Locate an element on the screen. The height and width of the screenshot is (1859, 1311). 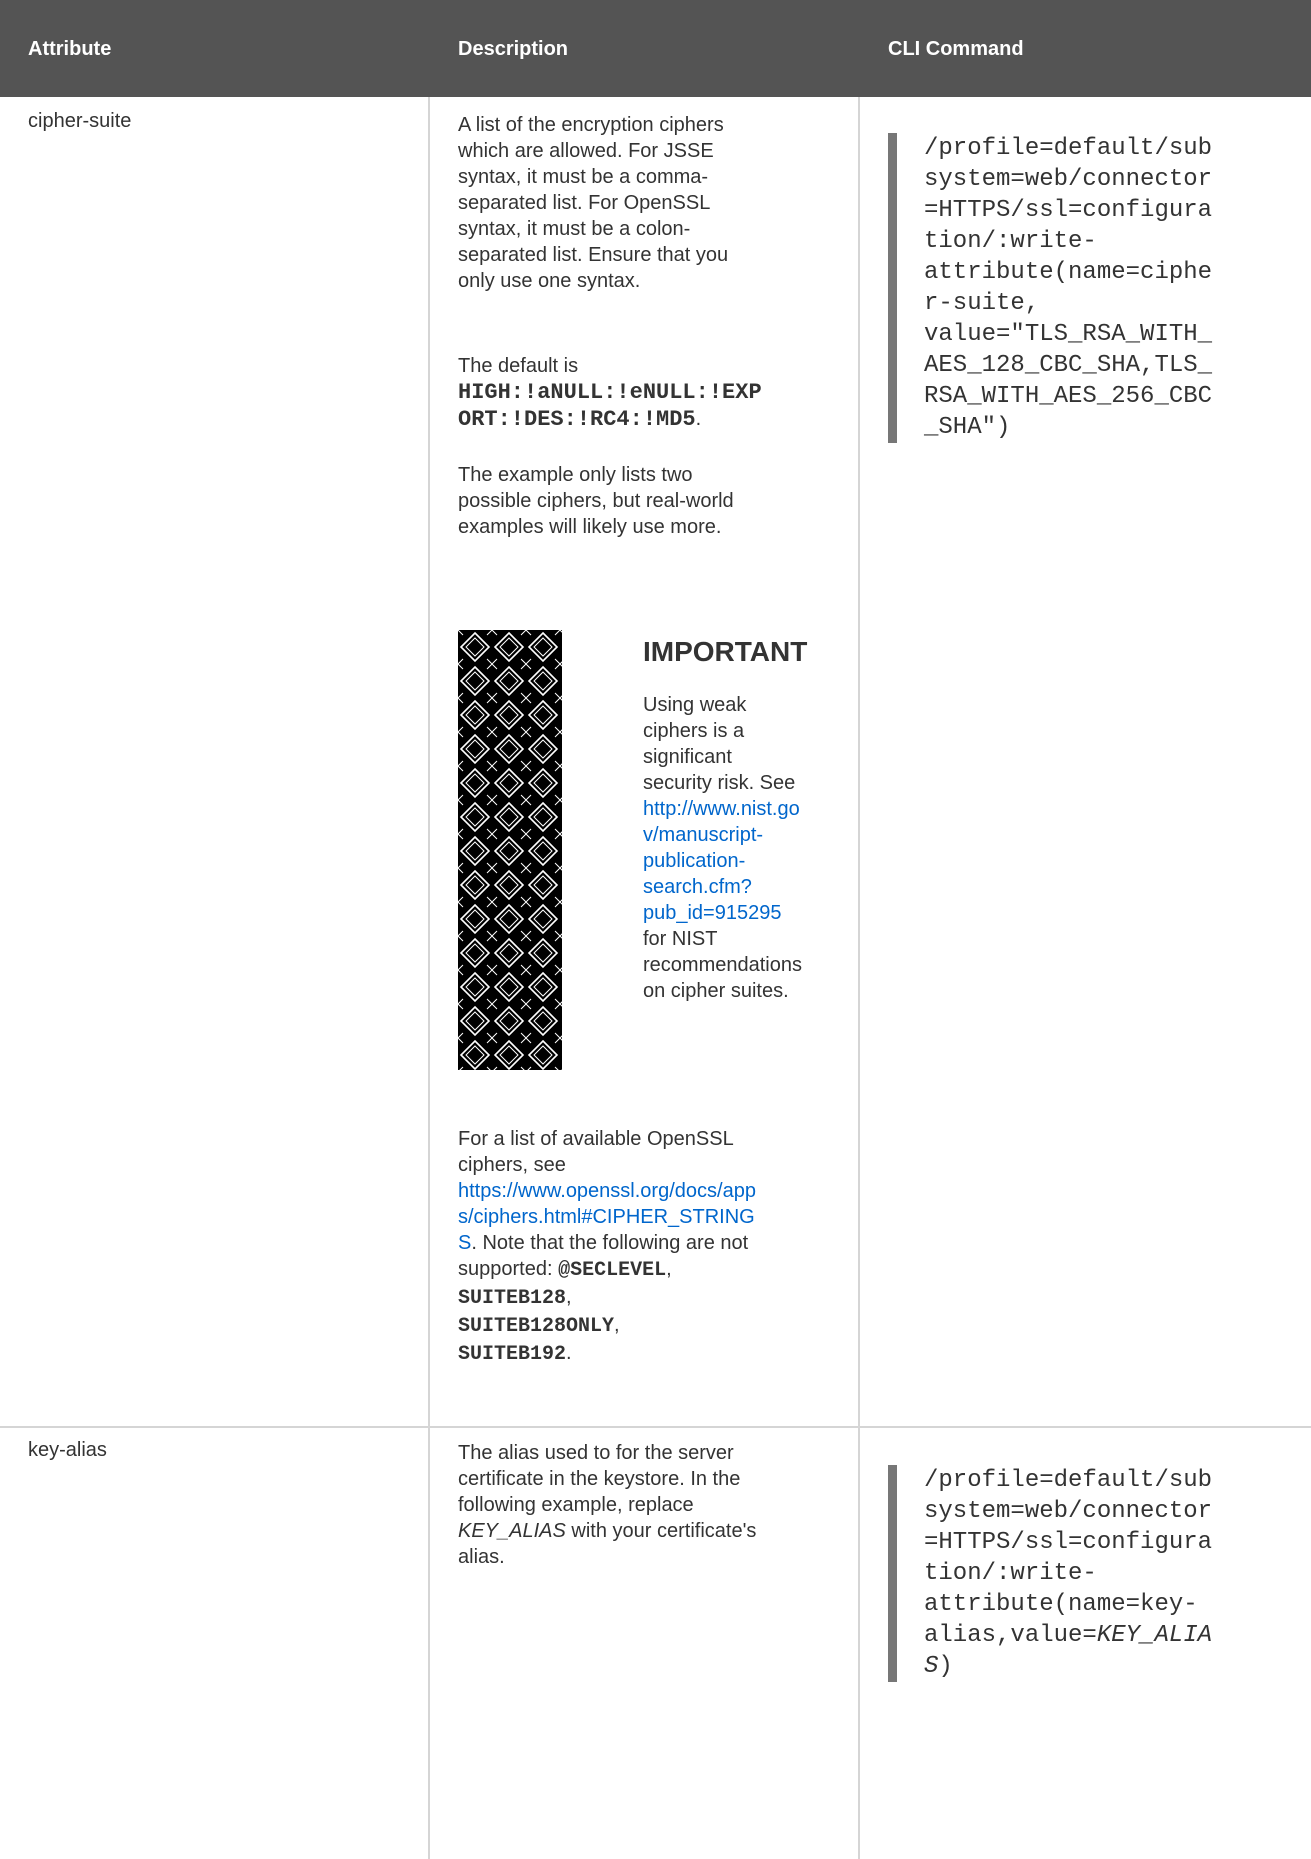
code-line: _SHA") is located at coordinates (967, 427).